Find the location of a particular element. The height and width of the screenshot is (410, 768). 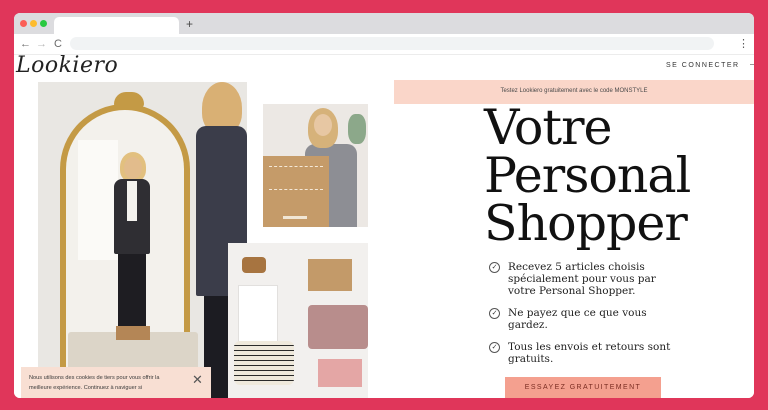

forward-arrow-icon: → is located at coordinates (41, 44).